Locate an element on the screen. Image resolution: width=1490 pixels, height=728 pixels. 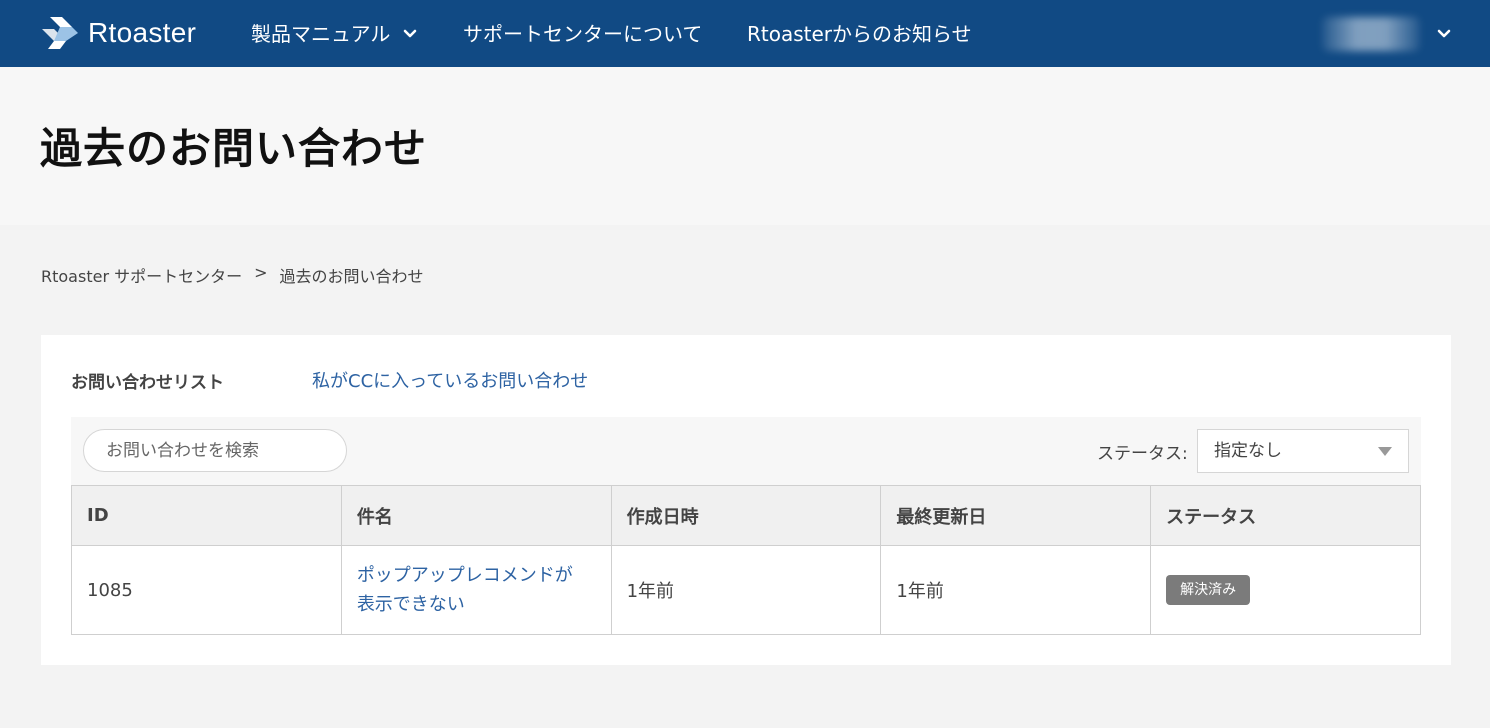
table-header-row: ID 件名 作成日時 最終更新日 ステータス is located at coordinates (746, 515).